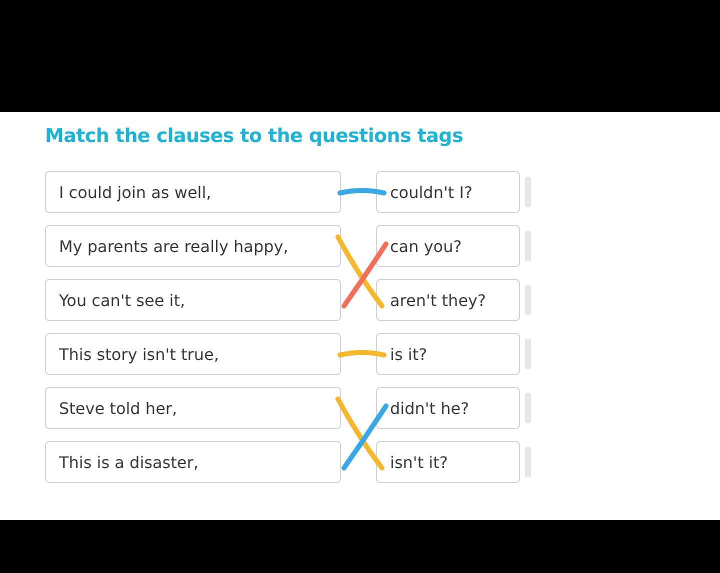 This screenshot has width=720, height=573. Describe the element at coordinates (254, 136) in the screenshot. I see `exercise-title: Match the clauses to the questions tags` at that location.